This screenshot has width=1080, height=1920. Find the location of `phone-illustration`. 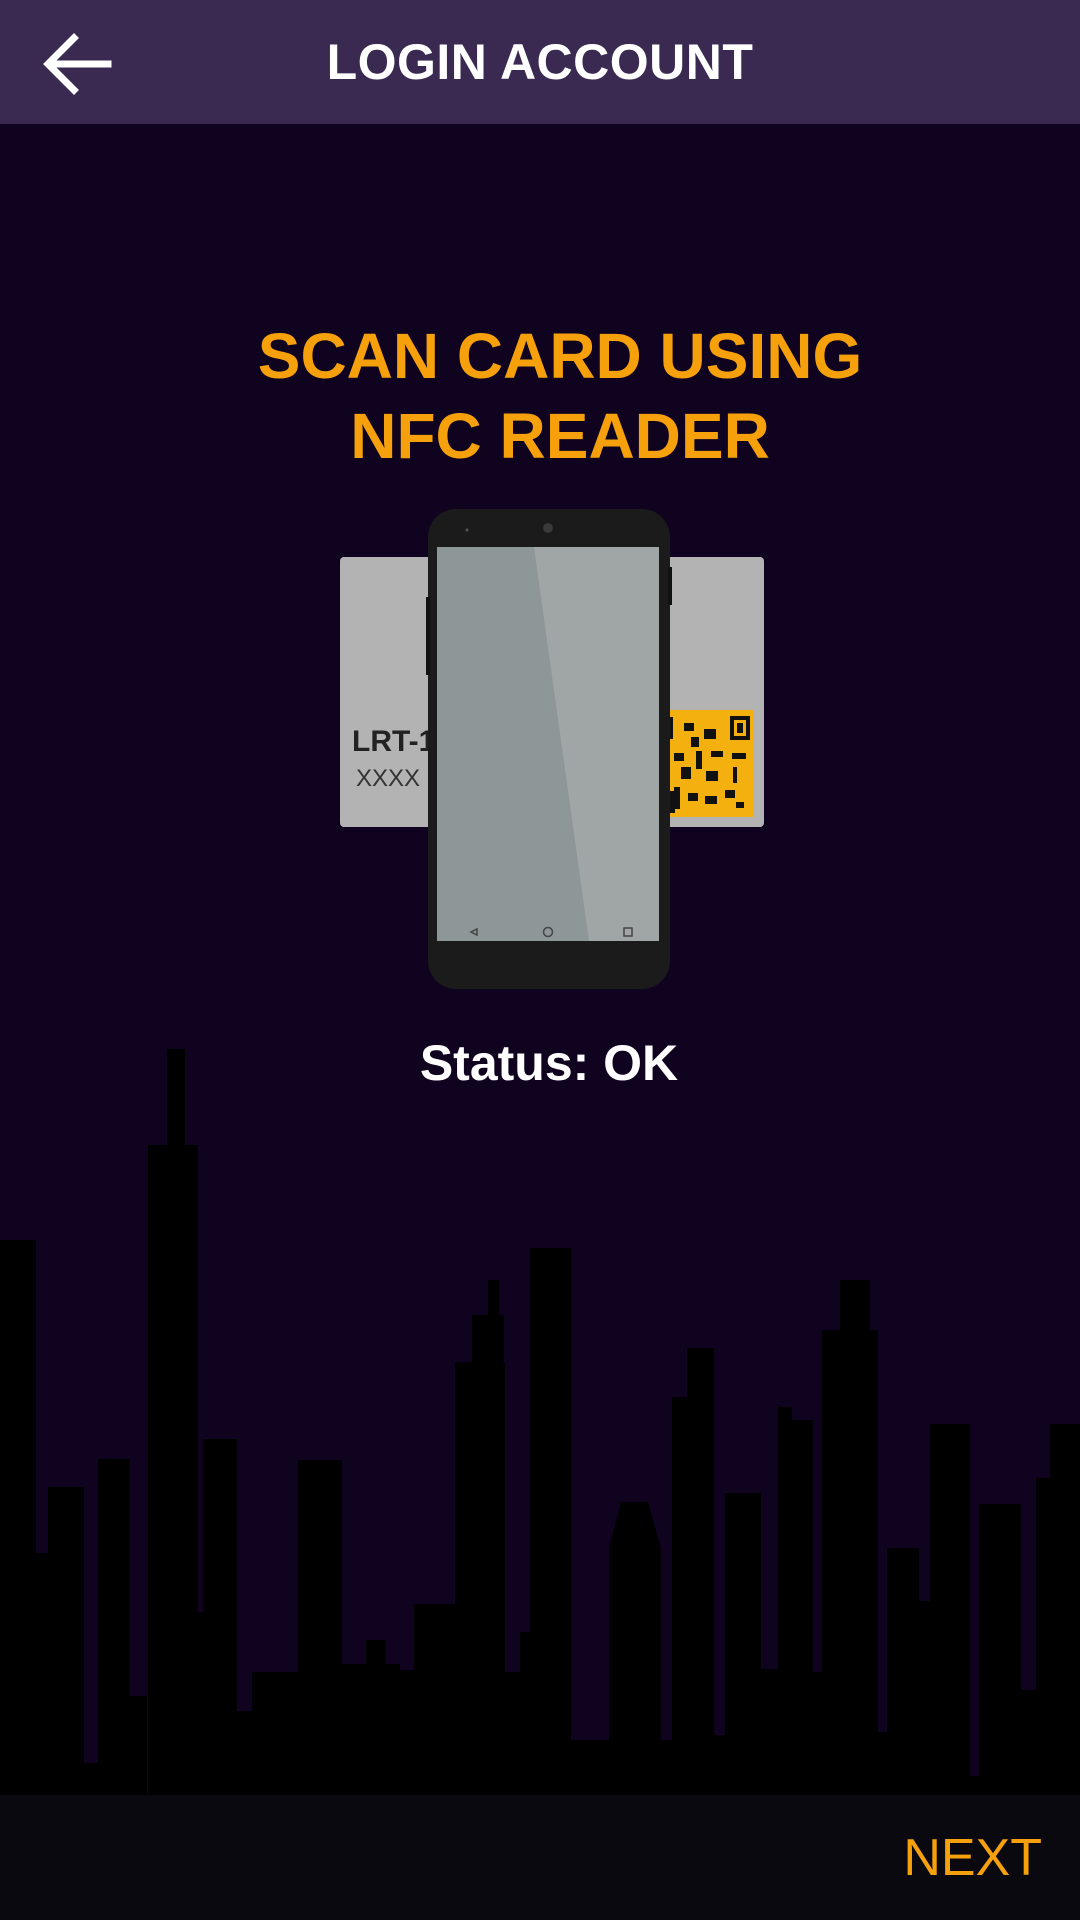

phone-illustration is located at coordinates (549, 749).